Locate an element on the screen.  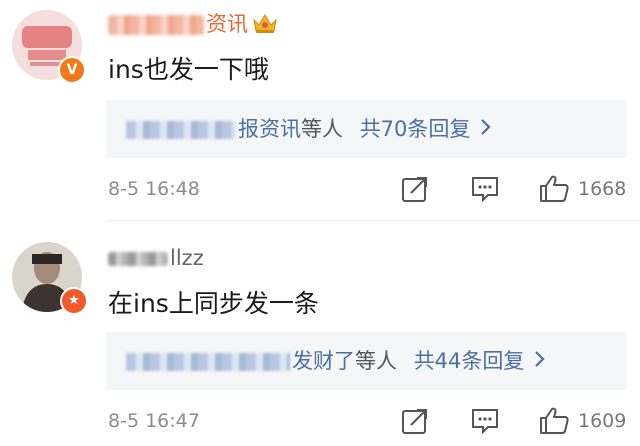
member-badge-icon: ★ is located at coordinates (74, 301).